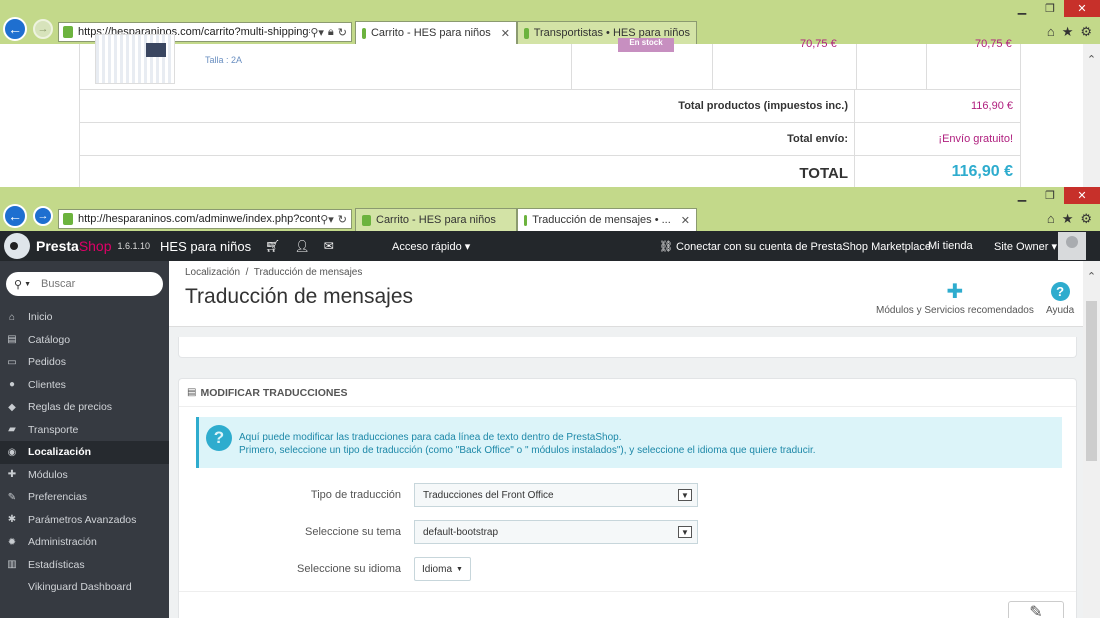 This screenshot has height=618, width=1100. I want to click on tab-traduccion: Traducción de mensajes • ... ✕, so click(607, 219).